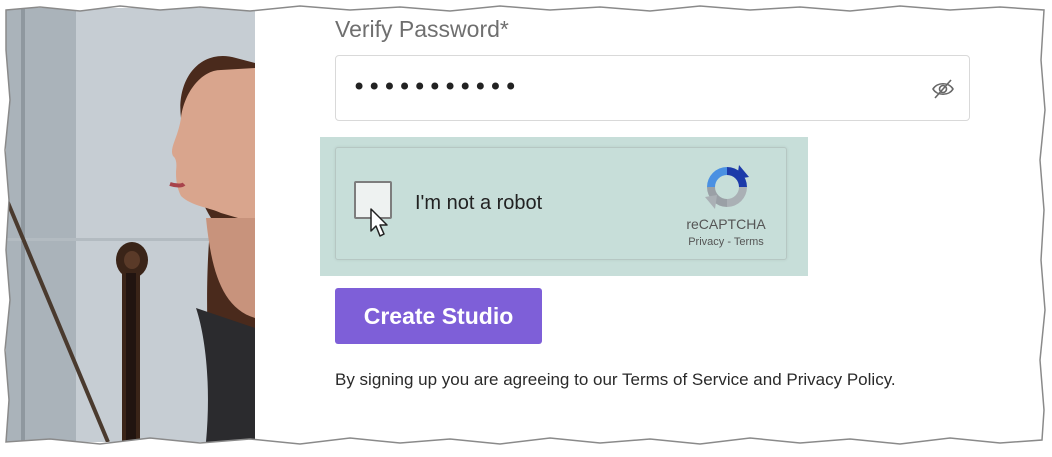 This screenshot has height=457, width=1052. I want to click on verify-password-label: Verify Password*, so click(422, 29).